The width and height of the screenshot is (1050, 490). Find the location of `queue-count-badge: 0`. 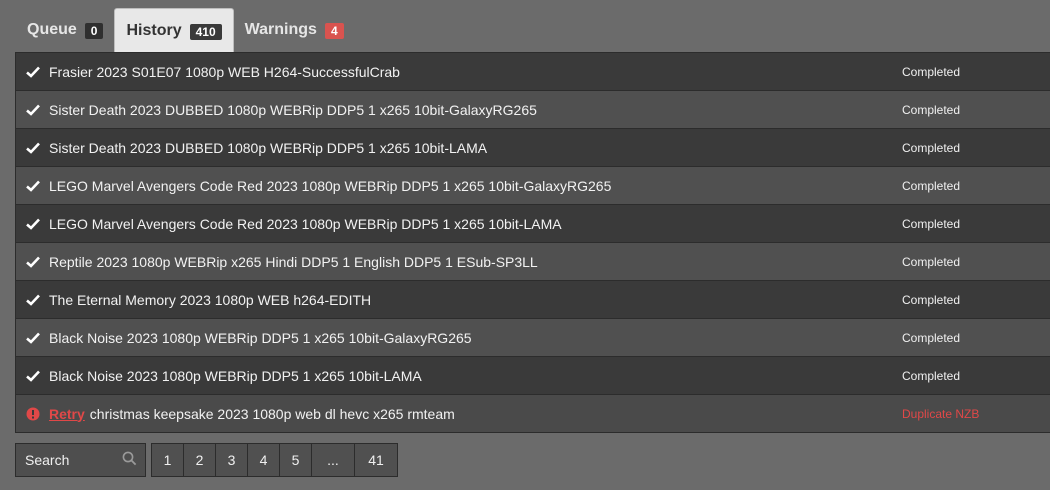

queue-count-badge: 0 is located at coordinates (94, 31).